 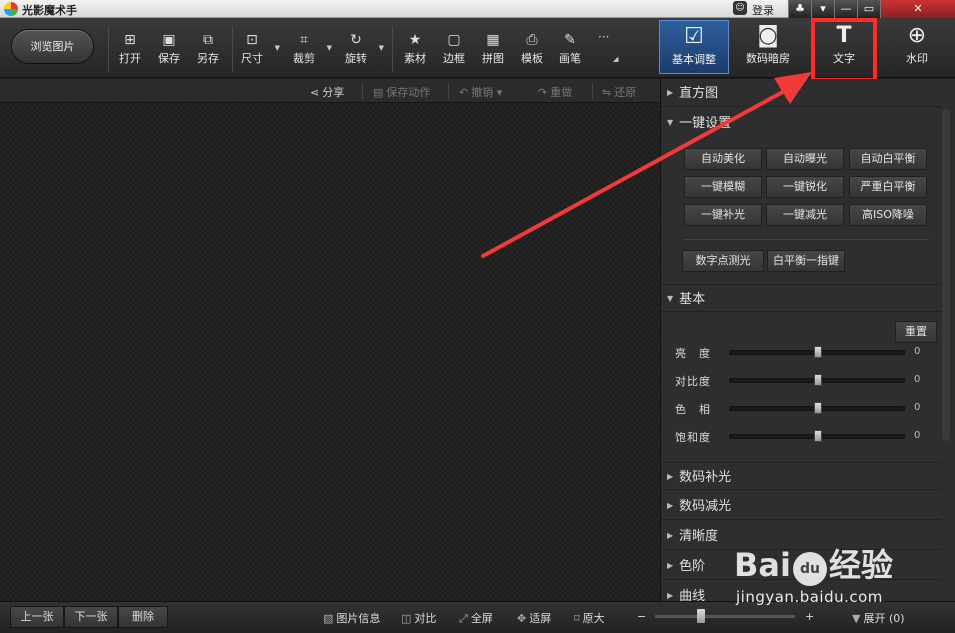 I want to click on save-action-button: ▤ 保存动作, so click(x=401, y=92).